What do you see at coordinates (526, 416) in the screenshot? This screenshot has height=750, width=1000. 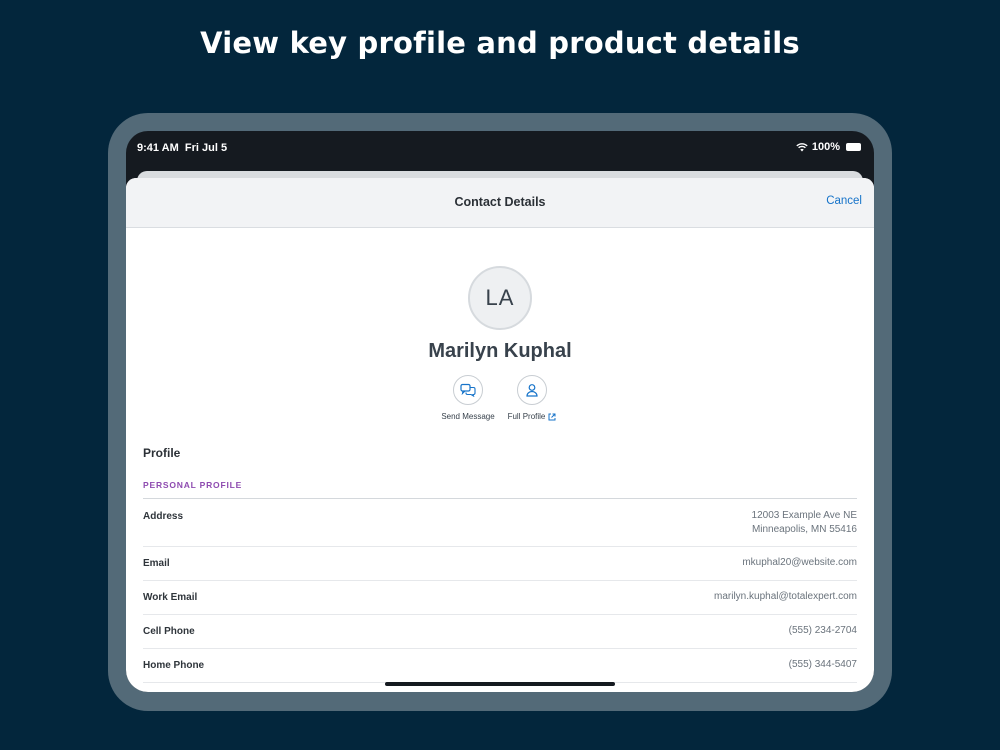 I see `full-profile-text: Full Profile` at bounding box center [526, 416].